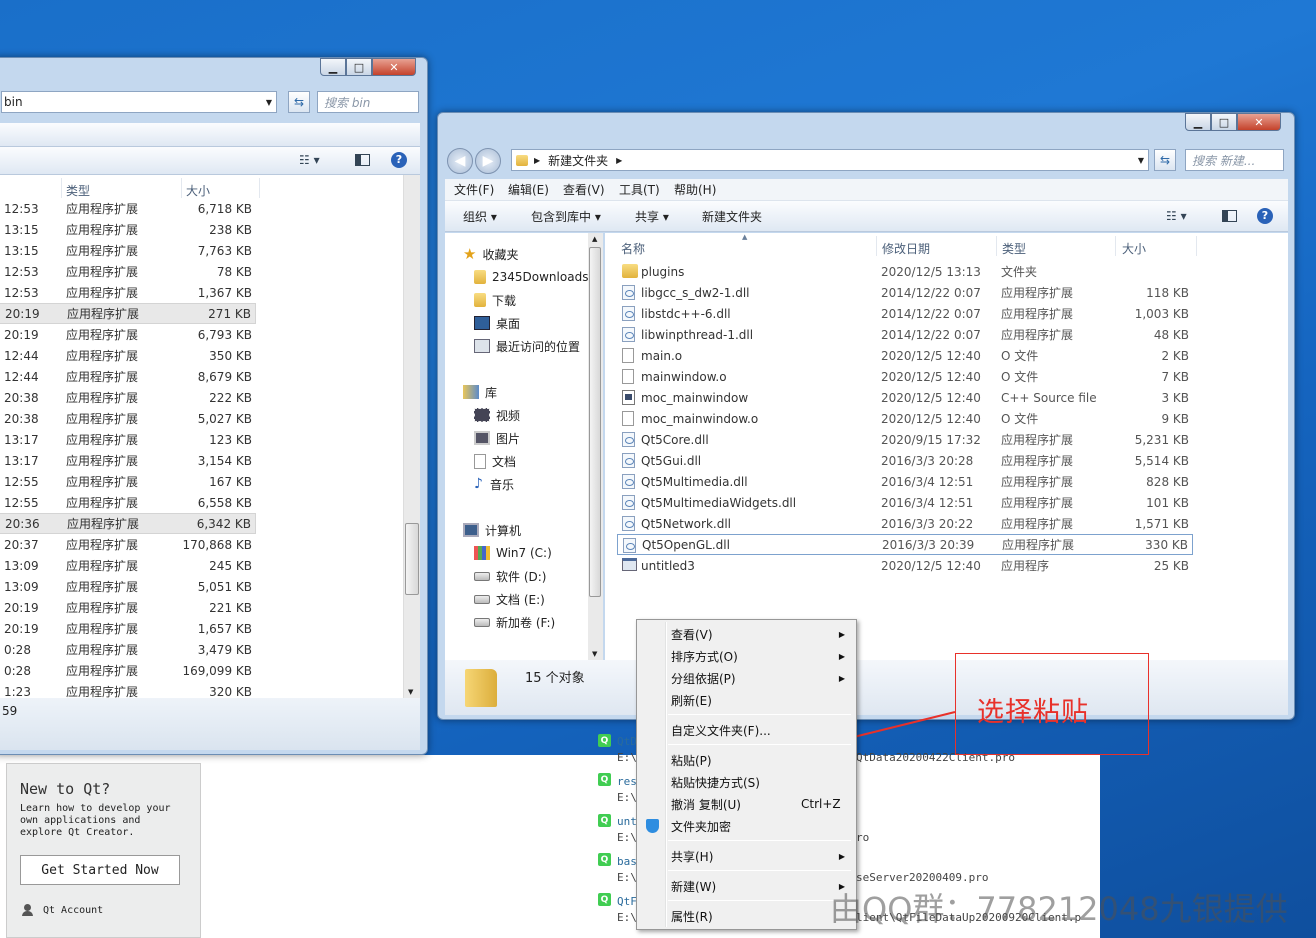  What do you see at coordinates (513, 553) in the screenshot?
I see `nav-drive-c: Win7 (C:)` at bounding box center [513, 553].